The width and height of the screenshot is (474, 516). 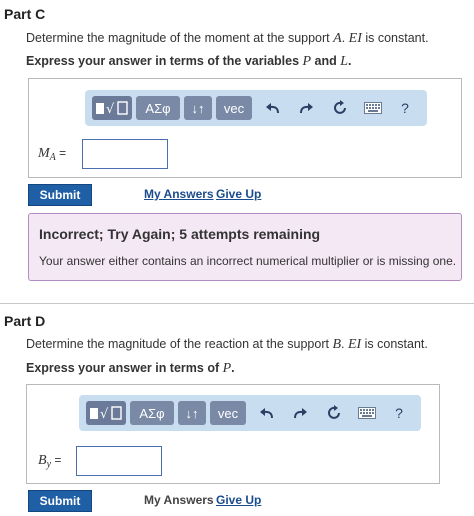 What do you see at coordinates (49, 461) in the screenshot?
I see `answer-label: By =` at bounding box center [49, 461].